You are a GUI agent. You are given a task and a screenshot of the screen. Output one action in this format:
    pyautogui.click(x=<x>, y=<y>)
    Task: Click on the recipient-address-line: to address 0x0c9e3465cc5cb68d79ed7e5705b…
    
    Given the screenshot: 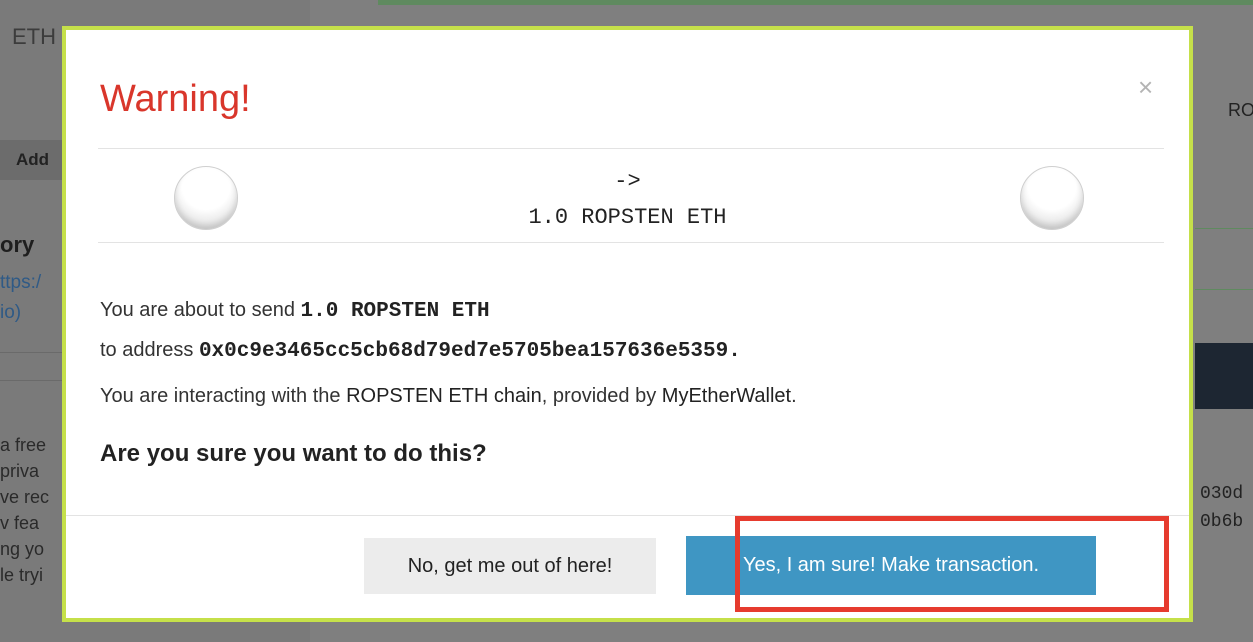 What is the action you would take?
    pyautogui.click(x=420, y=351)
    